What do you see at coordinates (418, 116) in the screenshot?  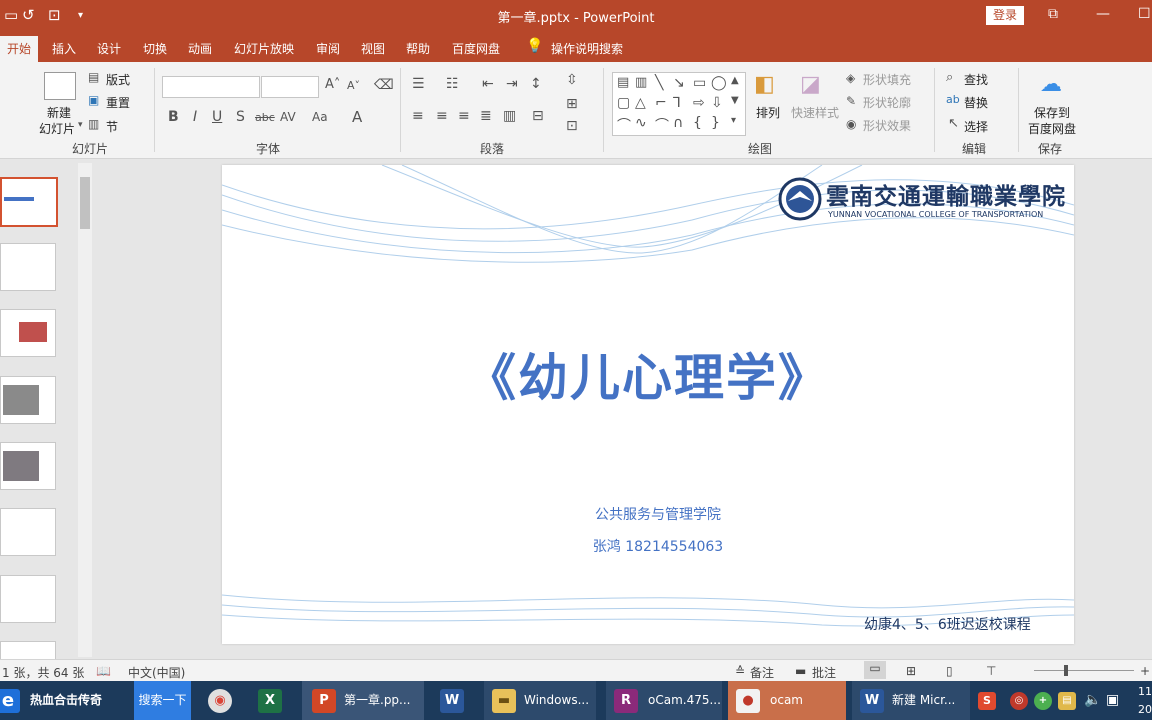 I see `align-left-icon: ≡` at bounding box center [418, 116].